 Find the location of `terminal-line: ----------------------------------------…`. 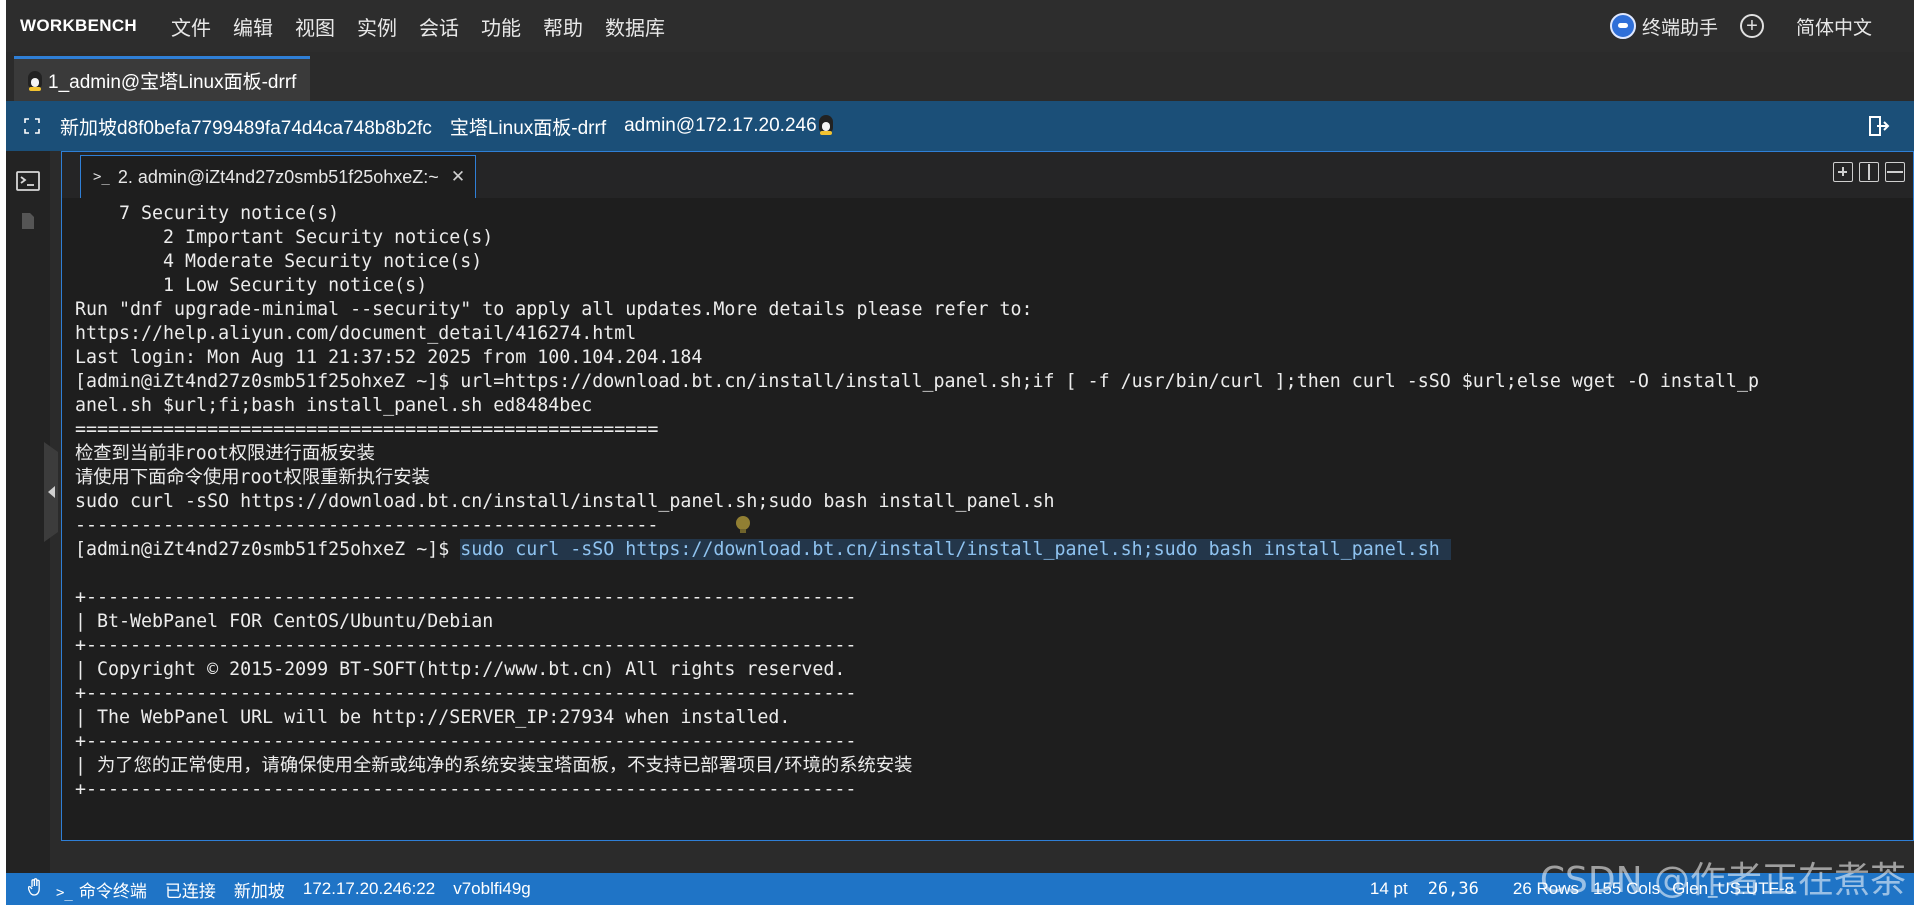

terminal-line: ----------------------------------------… is located at coordinates (367, 525).